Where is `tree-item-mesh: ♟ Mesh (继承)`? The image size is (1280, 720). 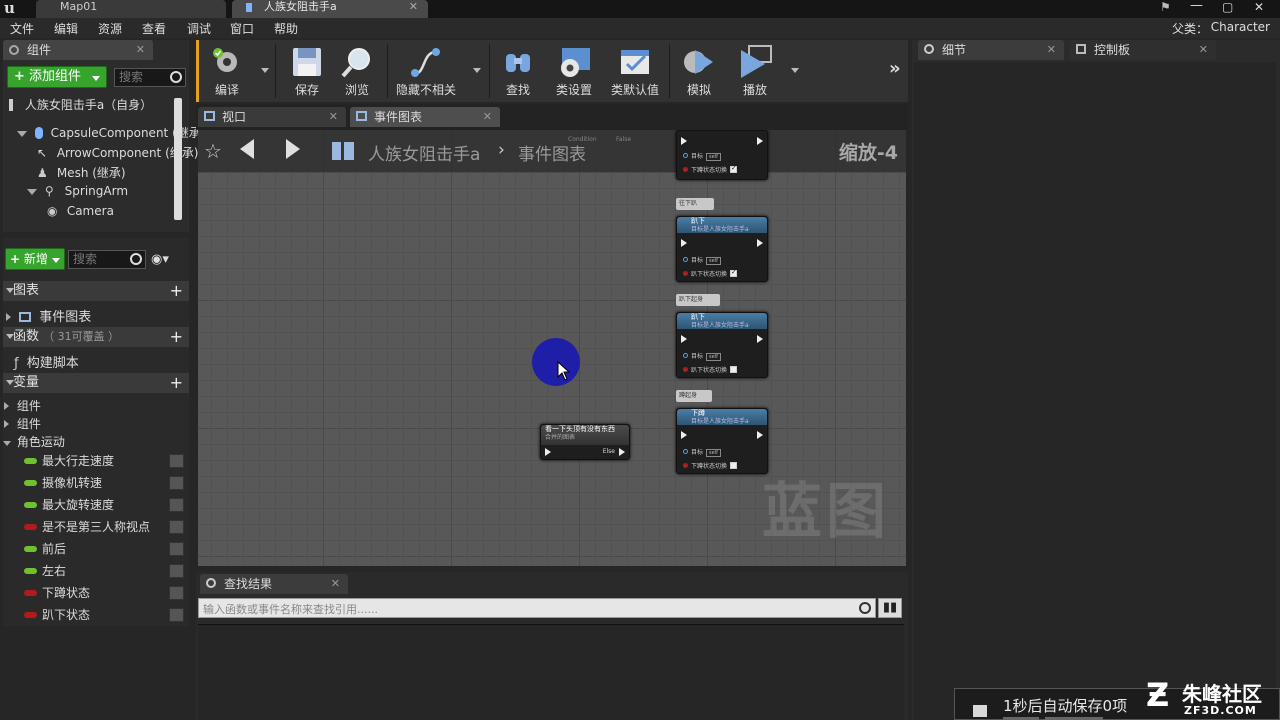
tree-item-mesh: ♟ Mesh (继承) is located at coordinates (81, 172).